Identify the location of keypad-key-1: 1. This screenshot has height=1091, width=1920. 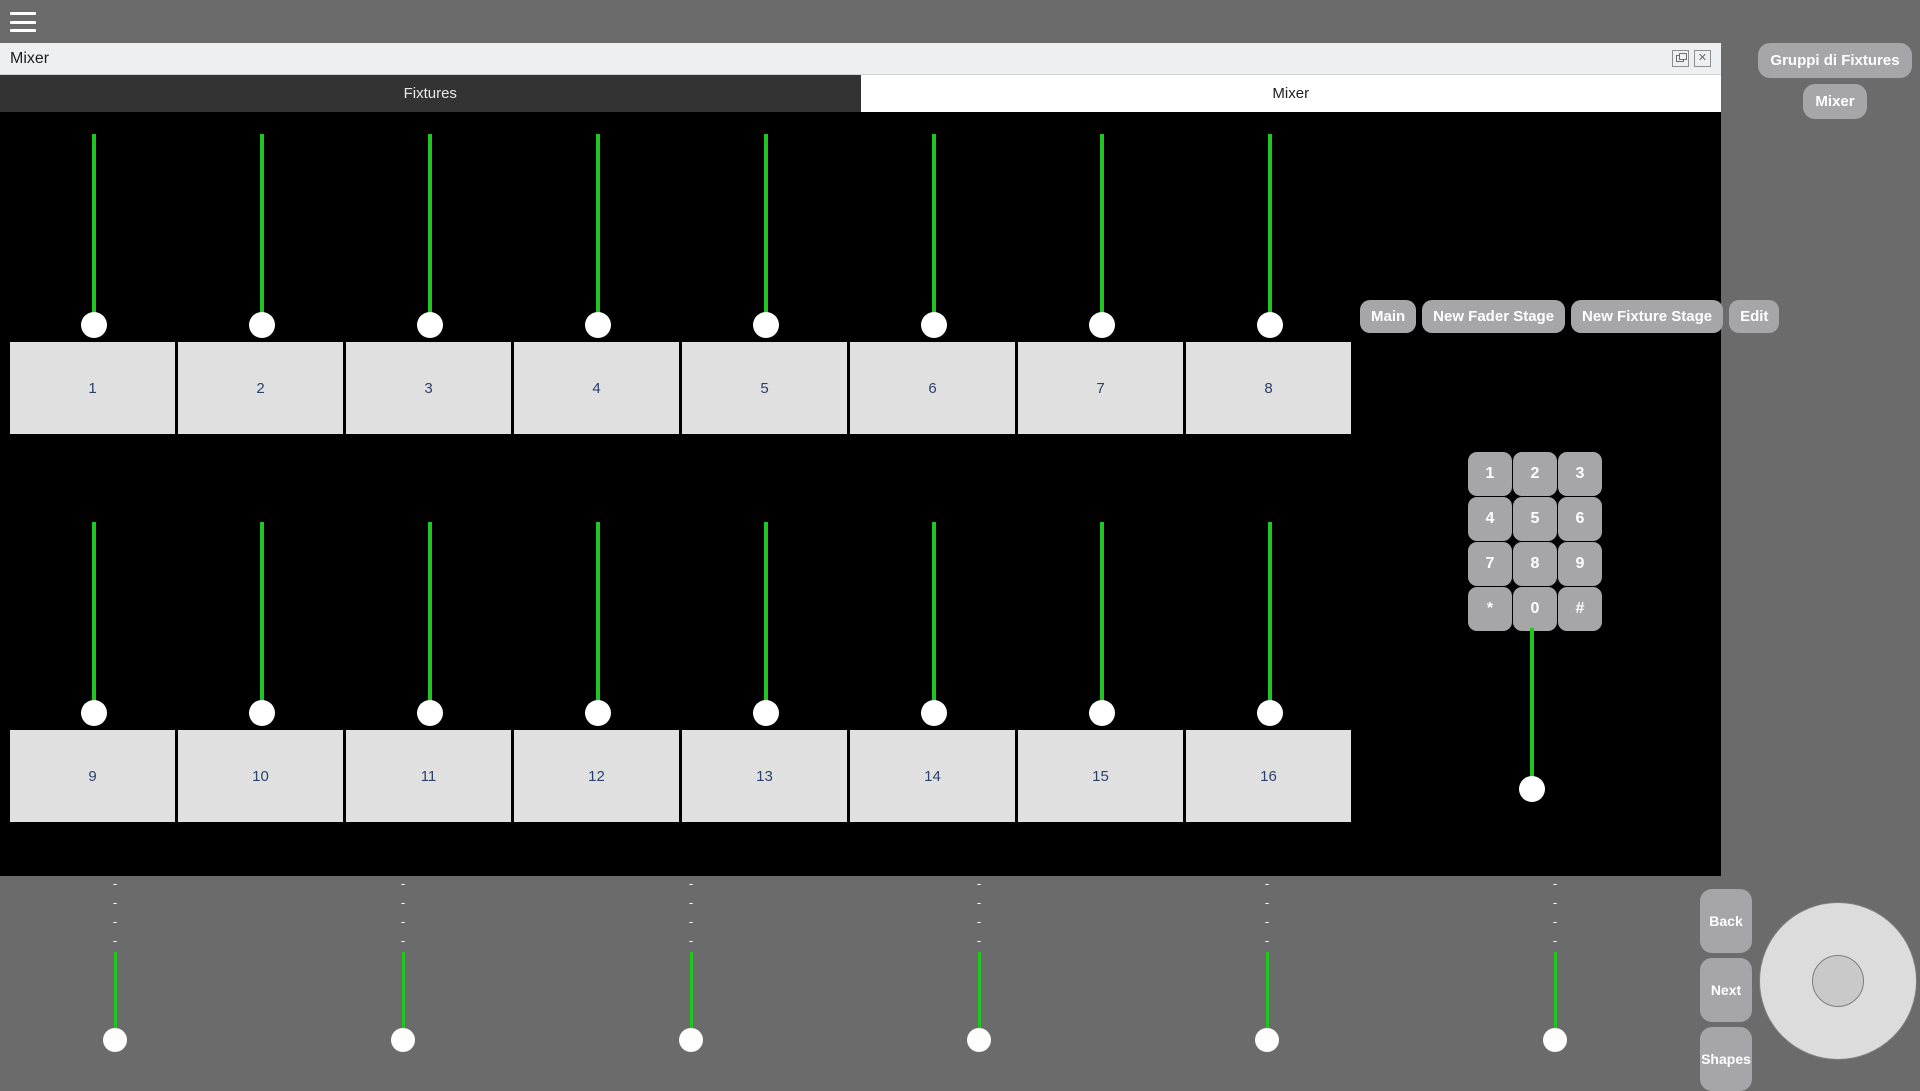
(1490, 474).